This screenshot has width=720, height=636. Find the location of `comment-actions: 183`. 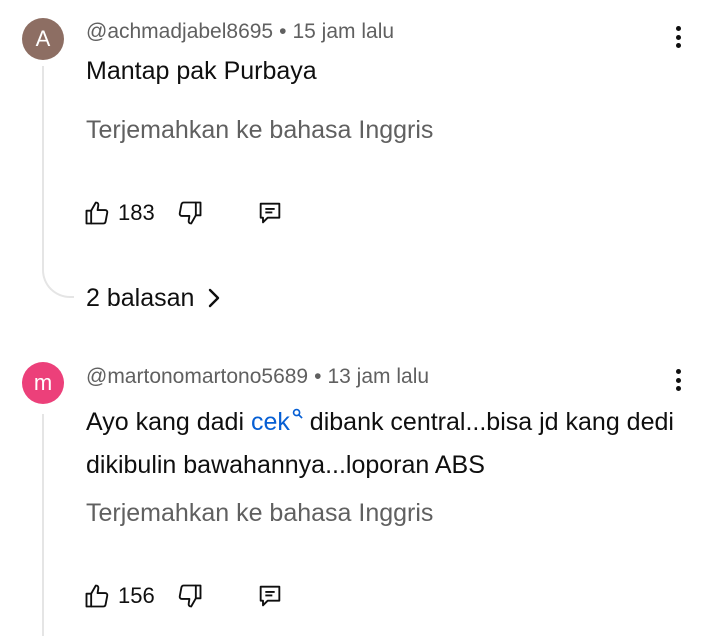

comment-actions: 183 is located at coordinates (183, 213).